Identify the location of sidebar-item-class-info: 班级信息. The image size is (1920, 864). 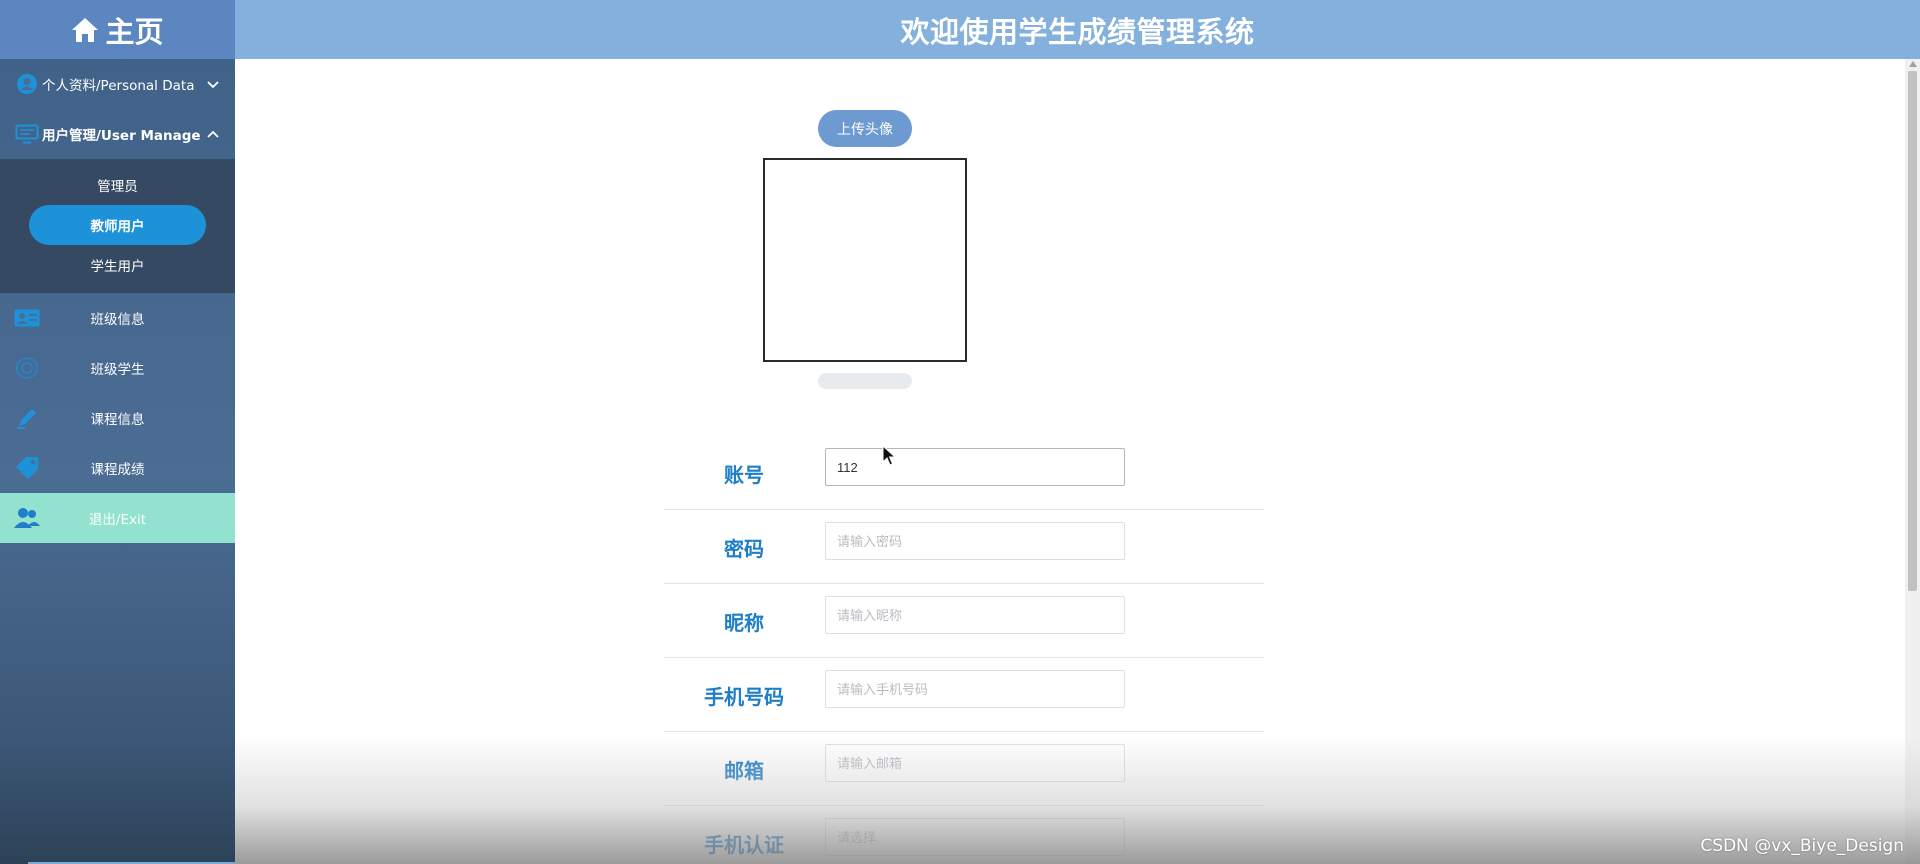
(117, 318).